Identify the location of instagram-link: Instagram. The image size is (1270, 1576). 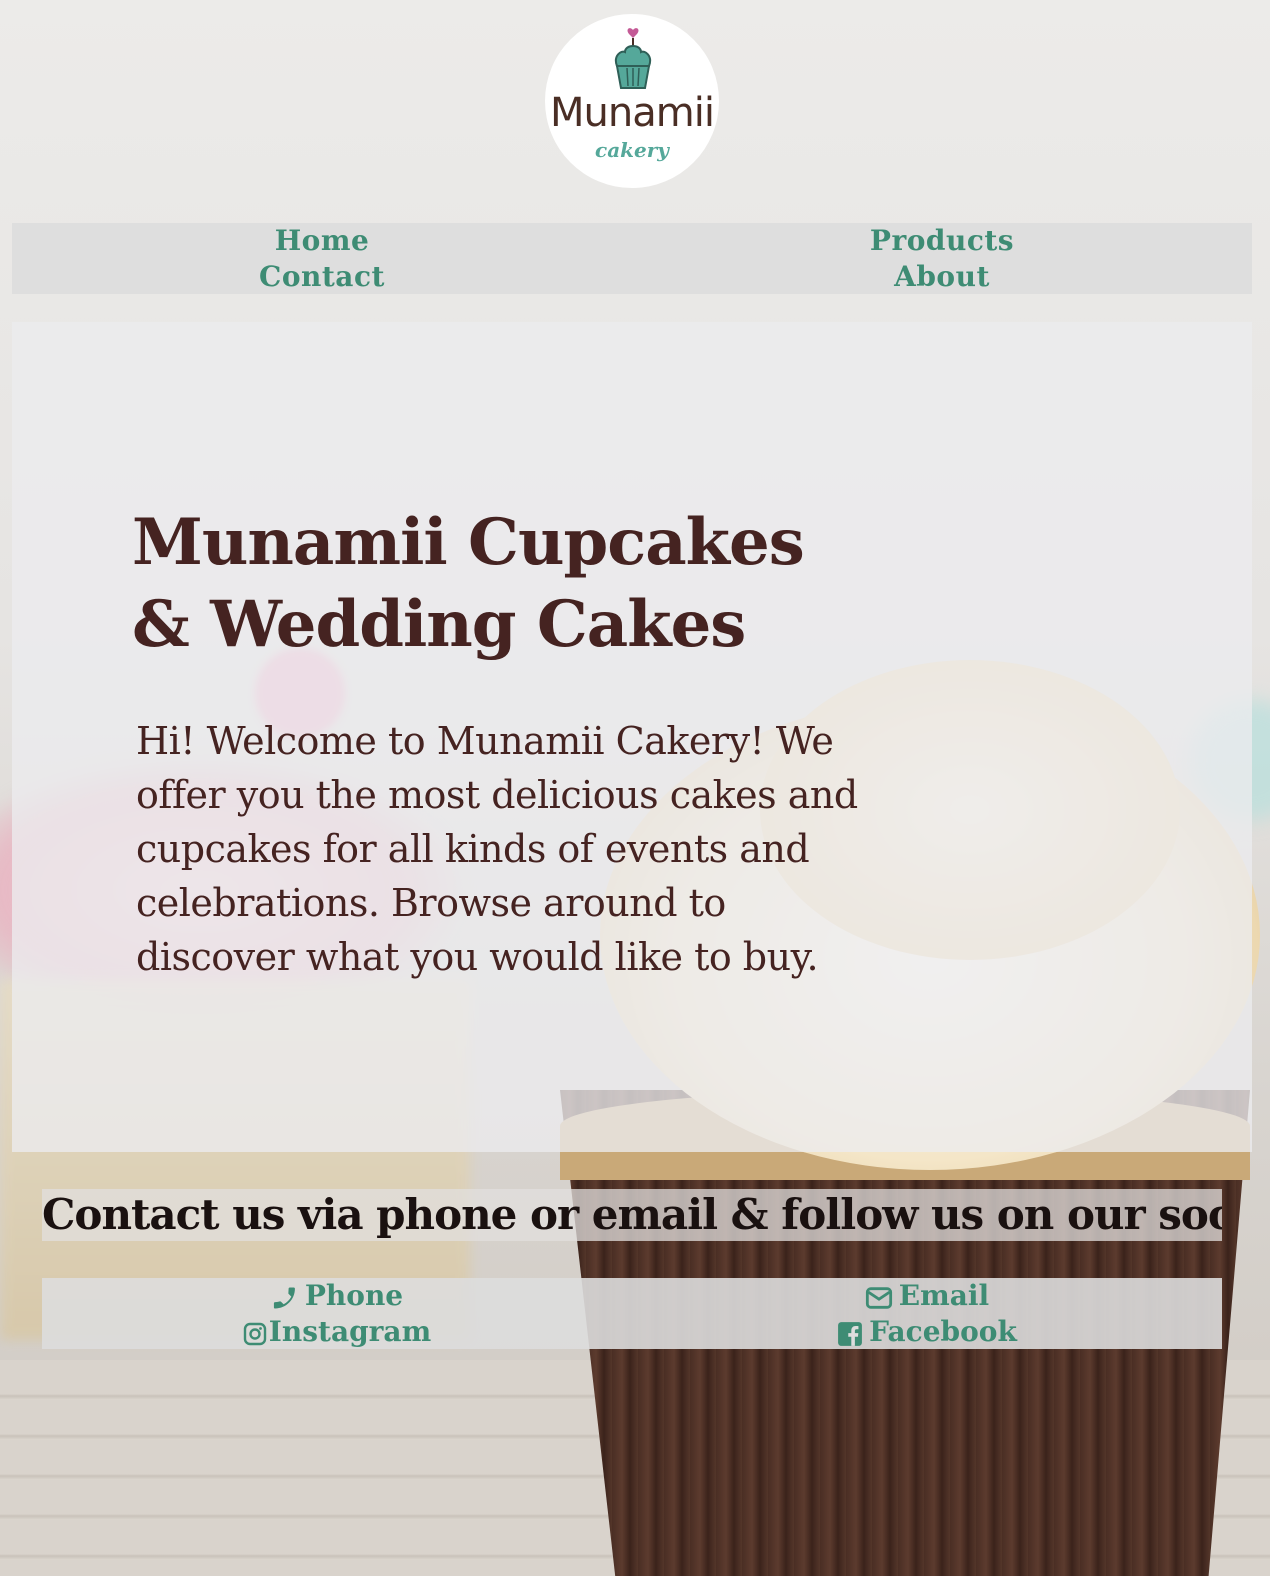
(337, 1332).